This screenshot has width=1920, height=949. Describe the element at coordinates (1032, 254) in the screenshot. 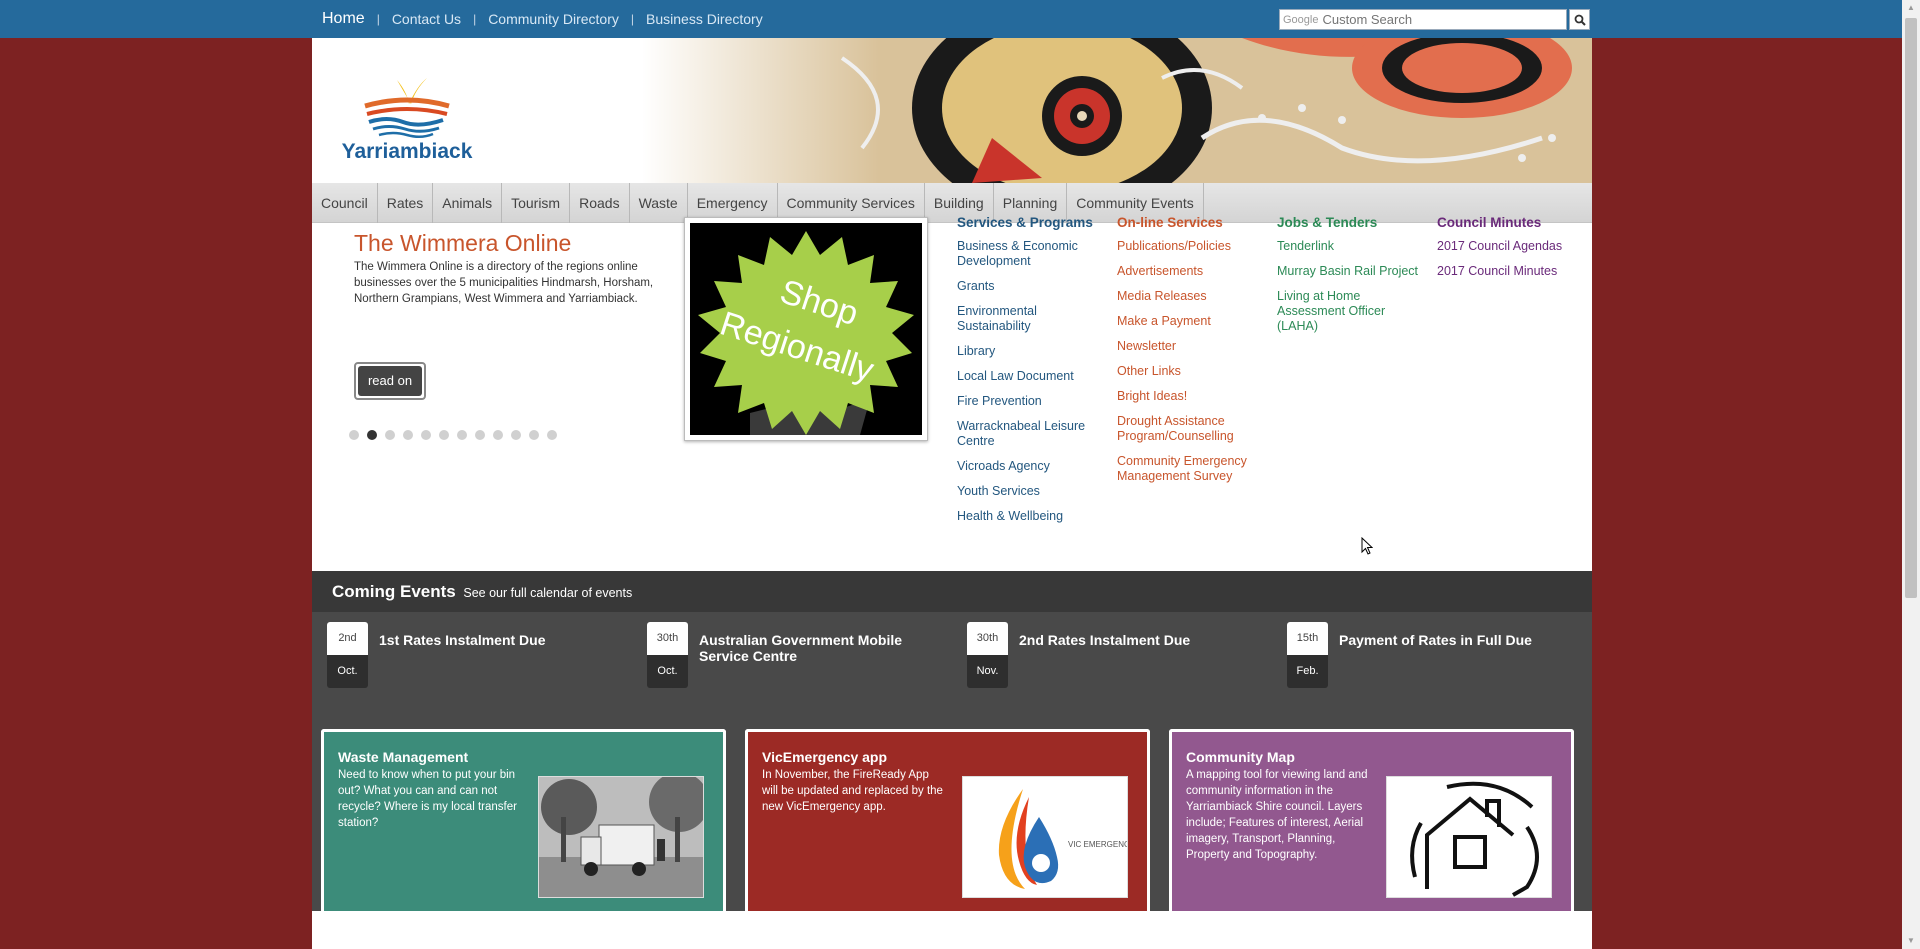

I see `services-link: Business & Economic Development` at that location.